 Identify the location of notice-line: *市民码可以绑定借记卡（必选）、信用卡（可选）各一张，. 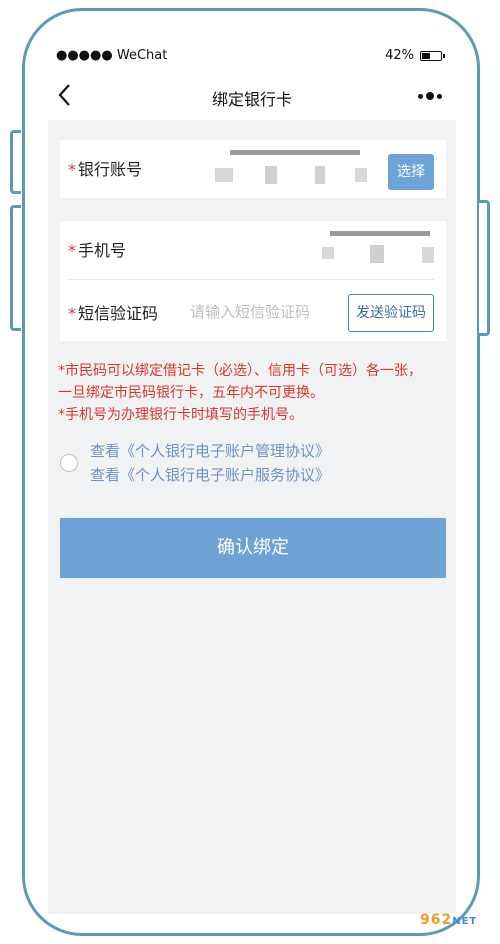
(240, 371).